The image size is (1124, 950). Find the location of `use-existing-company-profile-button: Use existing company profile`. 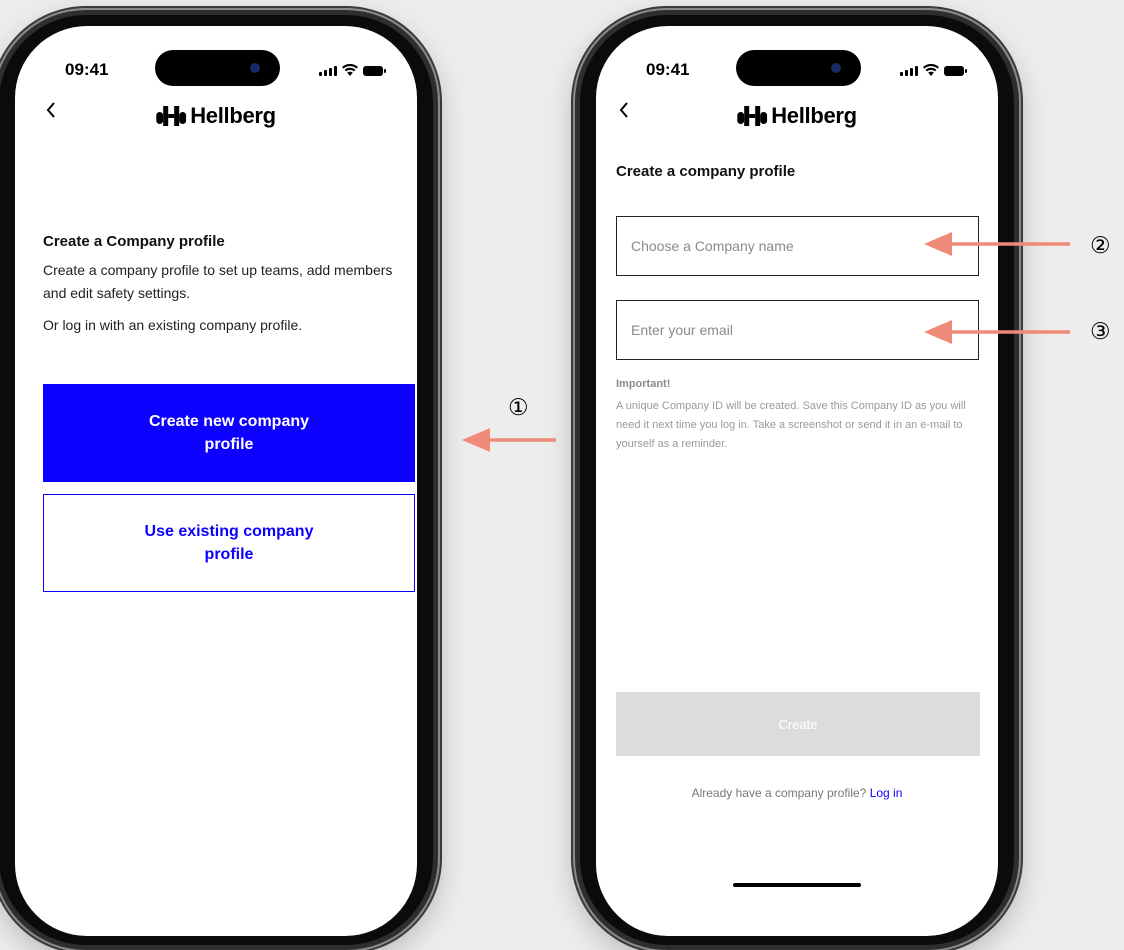

use-existing-company-profile-button: Use existing company profile is located at coordinates (229, 543).